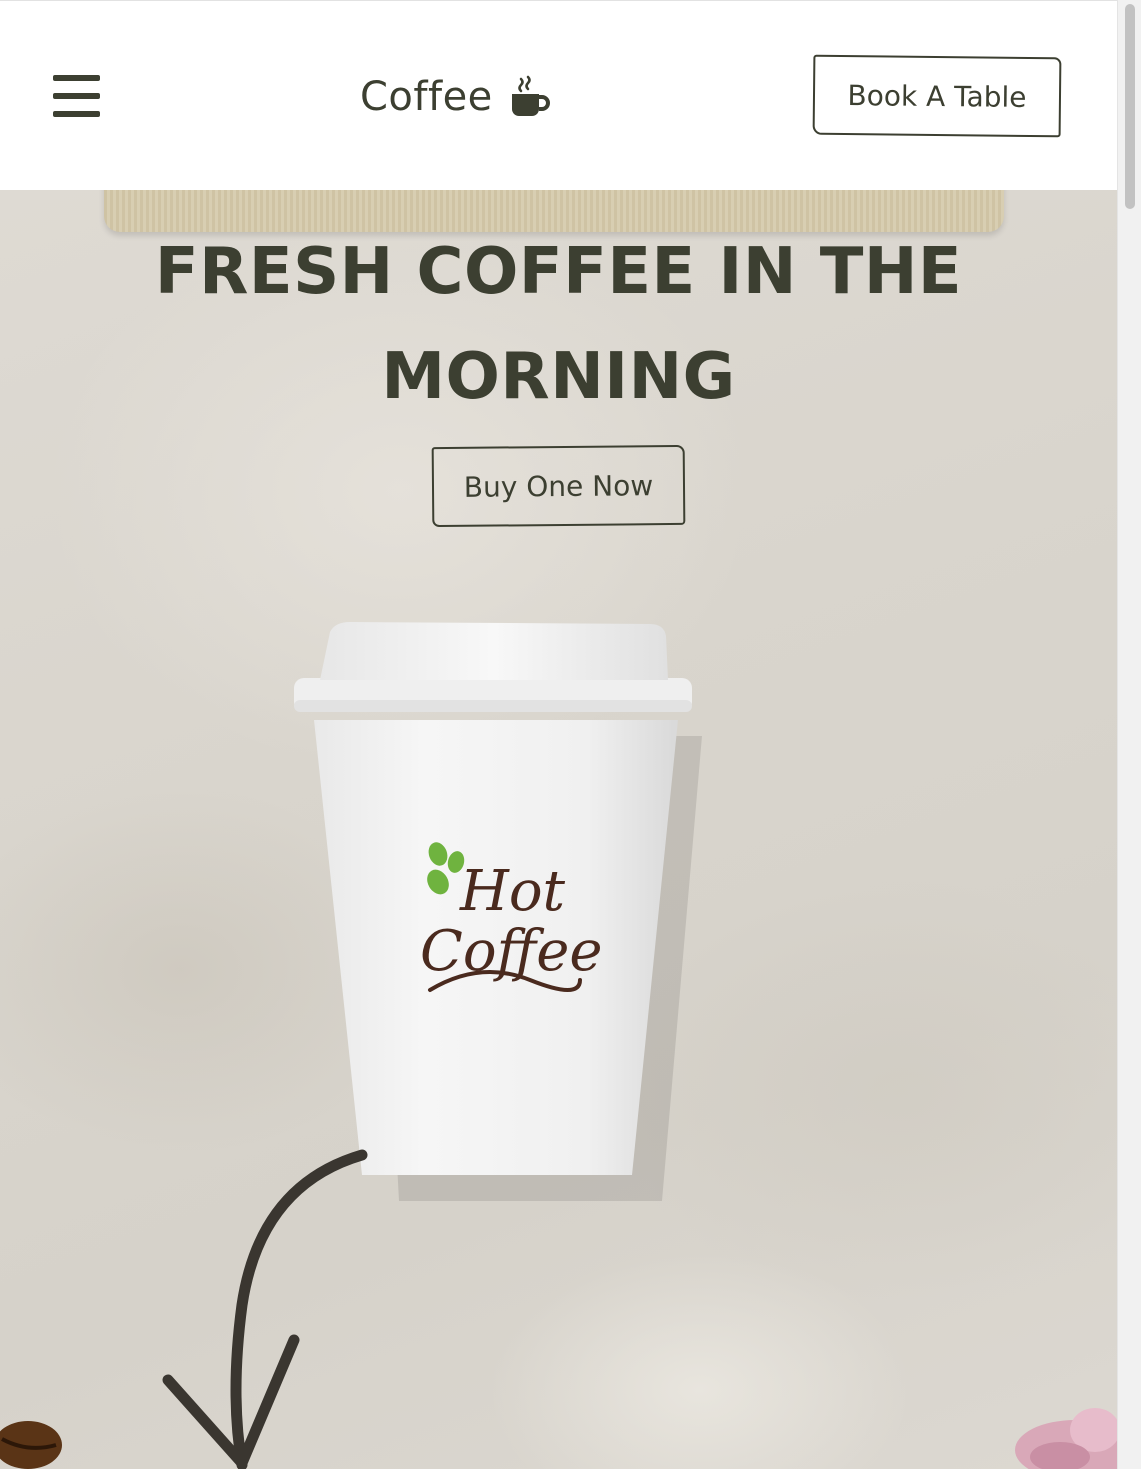  I want to click on coffee-cup-image: Hot Coffee, so click(498, 911).